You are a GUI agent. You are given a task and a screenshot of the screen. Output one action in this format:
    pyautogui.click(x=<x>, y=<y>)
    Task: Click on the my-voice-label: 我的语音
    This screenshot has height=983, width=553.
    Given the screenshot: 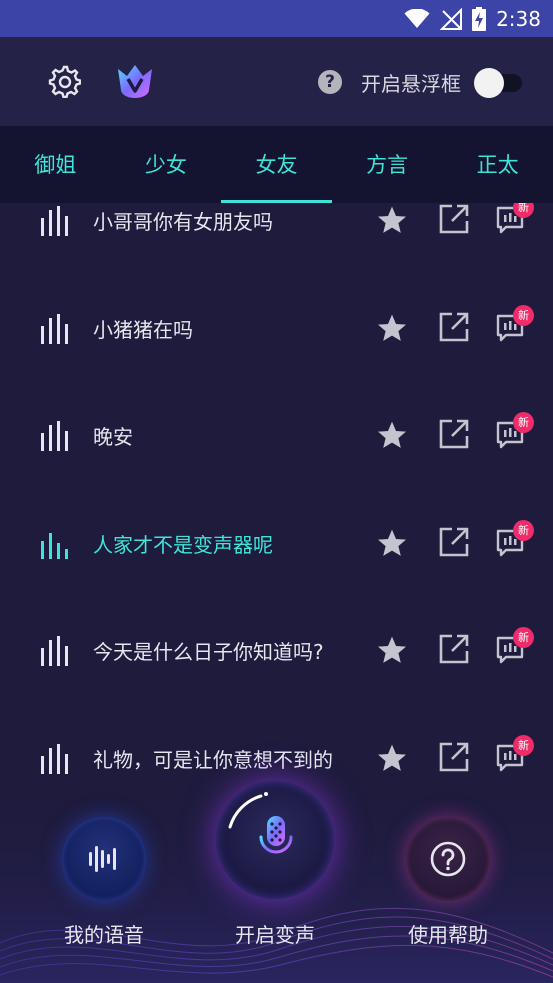 What is the action you would take?
    pyautogui.click(x=104, y=935)
    